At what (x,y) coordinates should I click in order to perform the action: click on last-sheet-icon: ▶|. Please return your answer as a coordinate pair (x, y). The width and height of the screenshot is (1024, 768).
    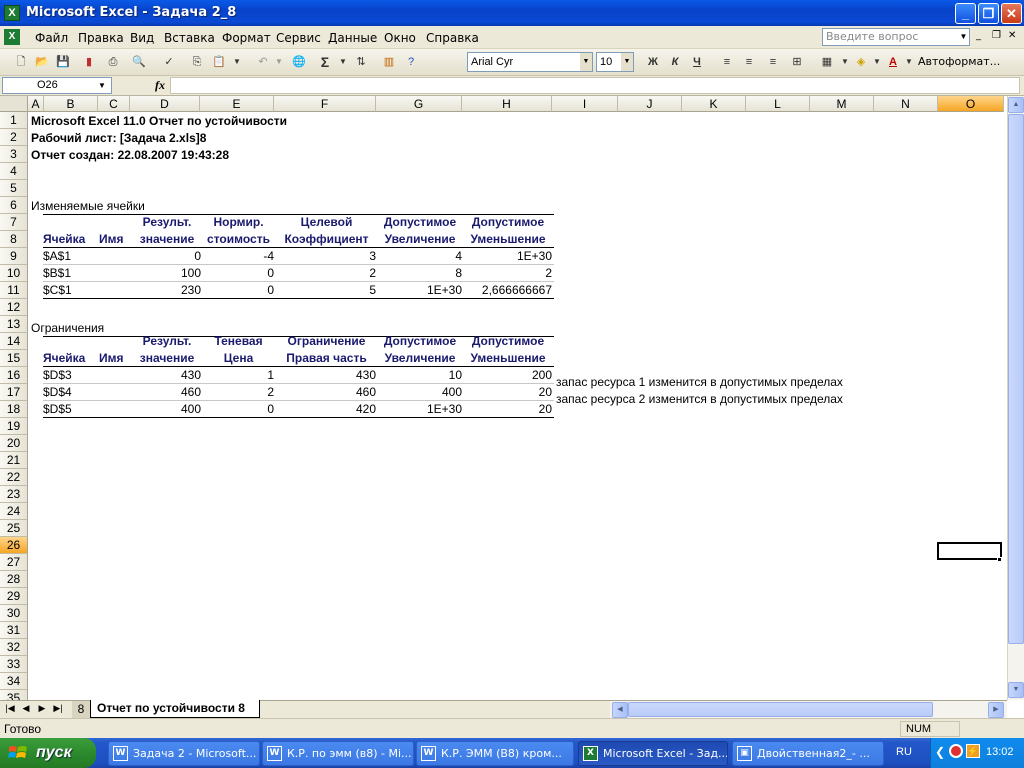
    Looking at the image, I should click on (58, 708).